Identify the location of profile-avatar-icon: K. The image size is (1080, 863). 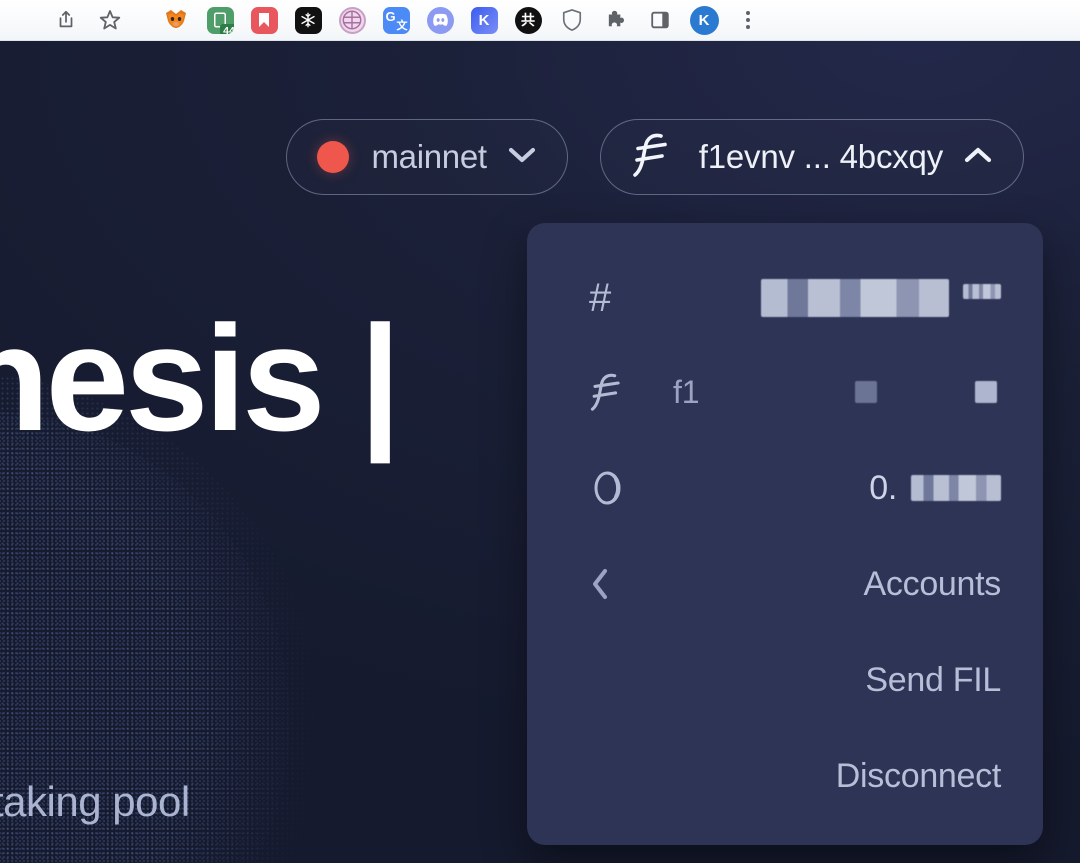
(704, 20).